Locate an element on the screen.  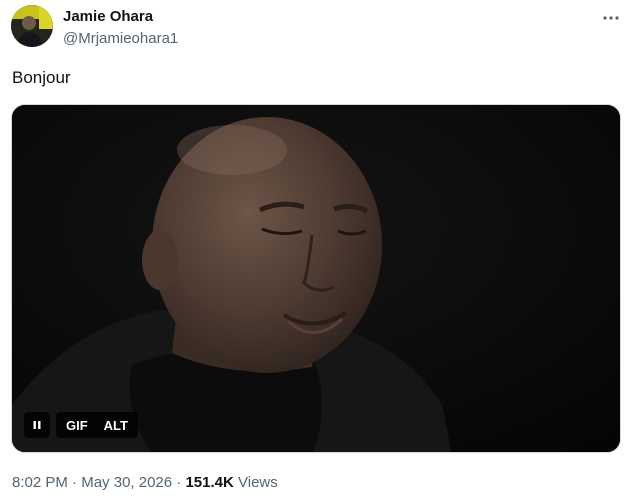
more-options-icon is located at coordinates (611, 18).